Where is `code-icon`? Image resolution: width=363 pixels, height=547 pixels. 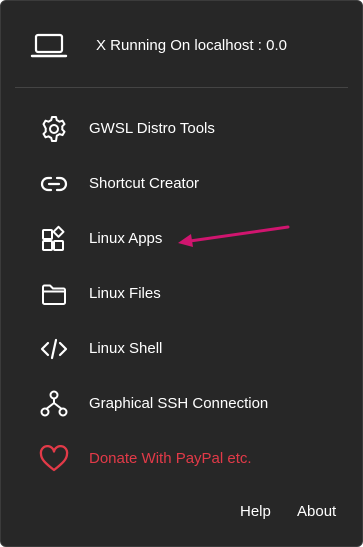
code-icon is located at coordinates (54, 349).